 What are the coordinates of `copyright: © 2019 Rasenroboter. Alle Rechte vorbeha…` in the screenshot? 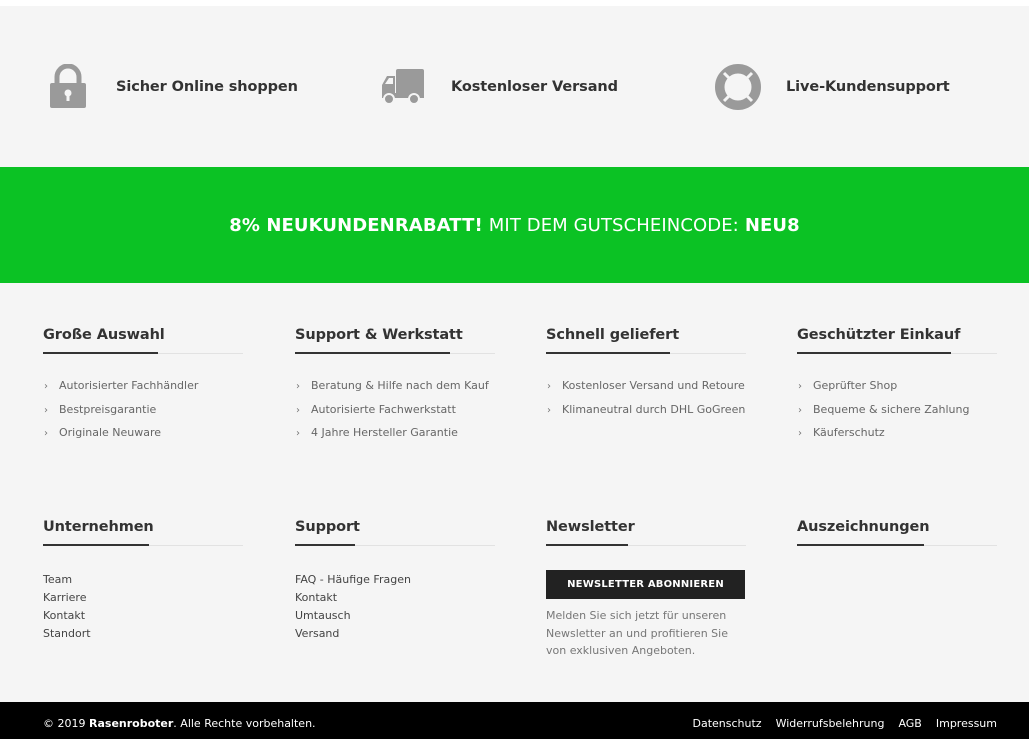 It's located at (179, 723).